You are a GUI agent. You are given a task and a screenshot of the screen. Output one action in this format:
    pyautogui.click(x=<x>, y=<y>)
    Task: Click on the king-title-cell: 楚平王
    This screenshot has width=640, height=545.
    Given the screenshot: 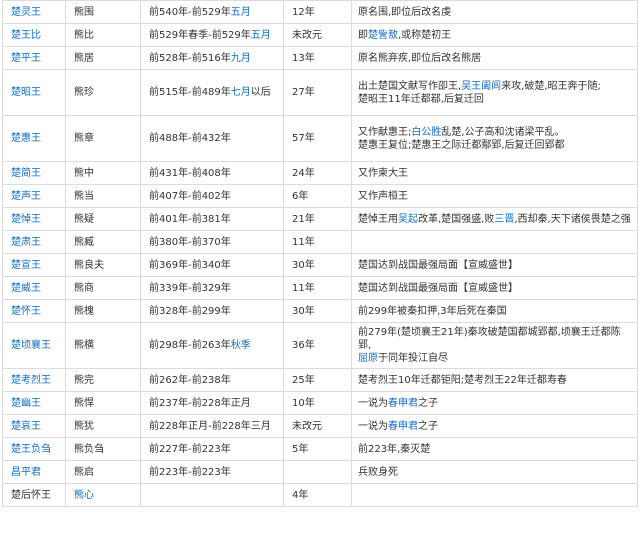 What is the action you would take?
    pyautogui.click(x=34, y=58)
    